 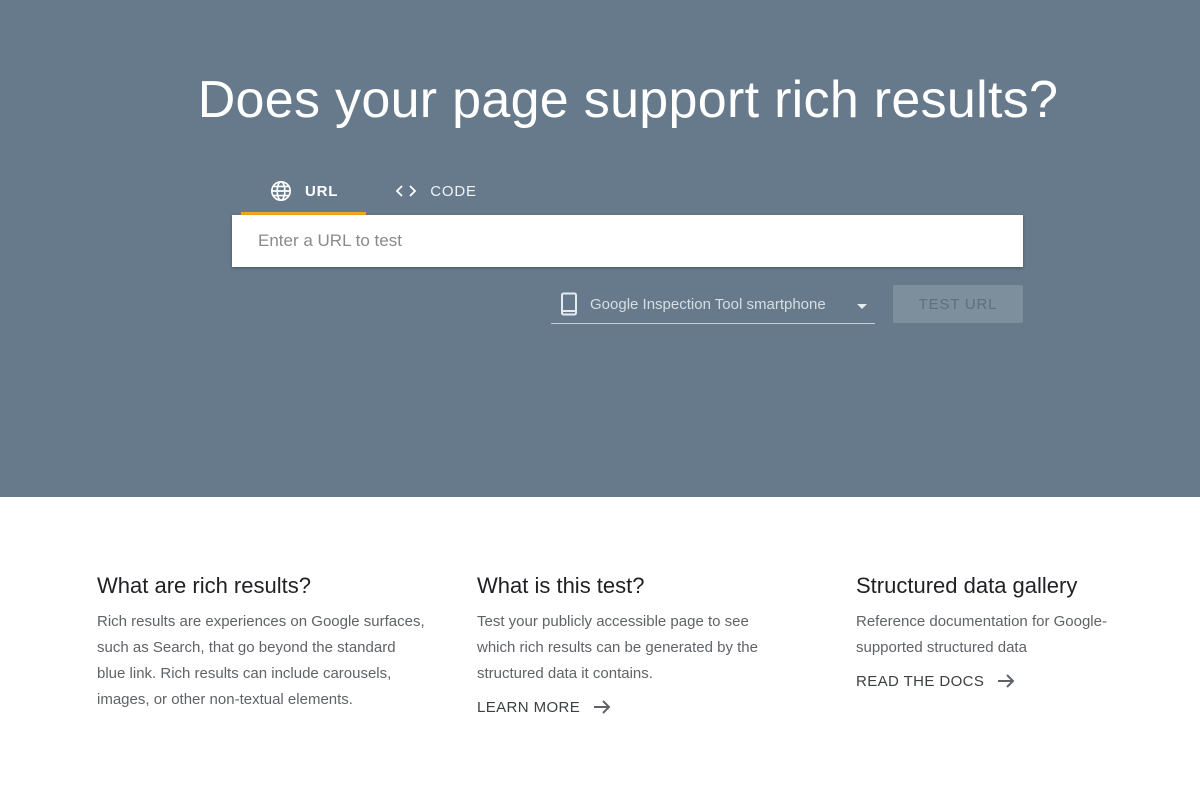 I want to click on test-url-button: TEST URL, so click(x=958, y=304).